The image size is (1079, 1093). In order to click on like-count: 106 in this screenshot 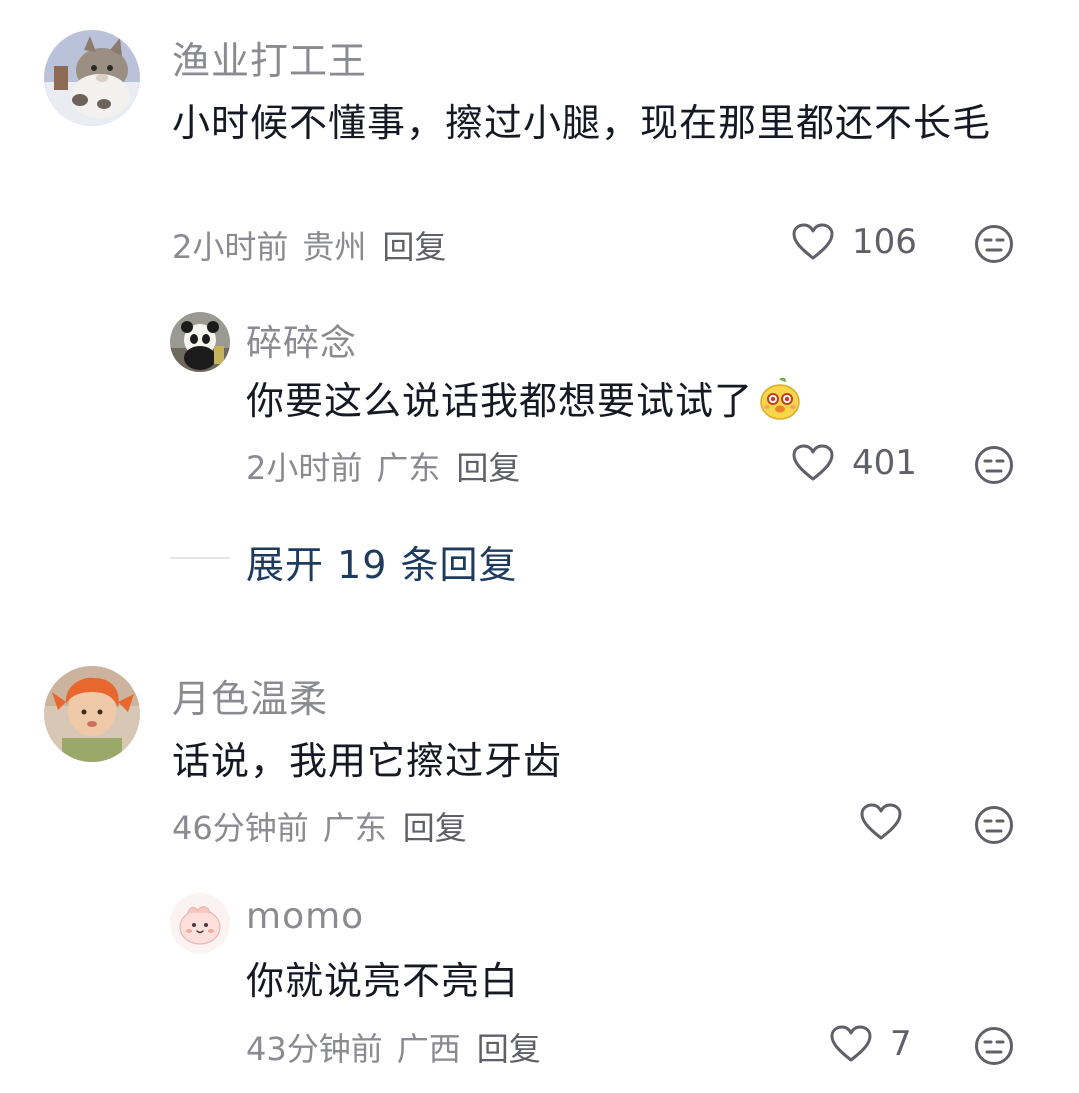, I will do `click(884, 242)`.